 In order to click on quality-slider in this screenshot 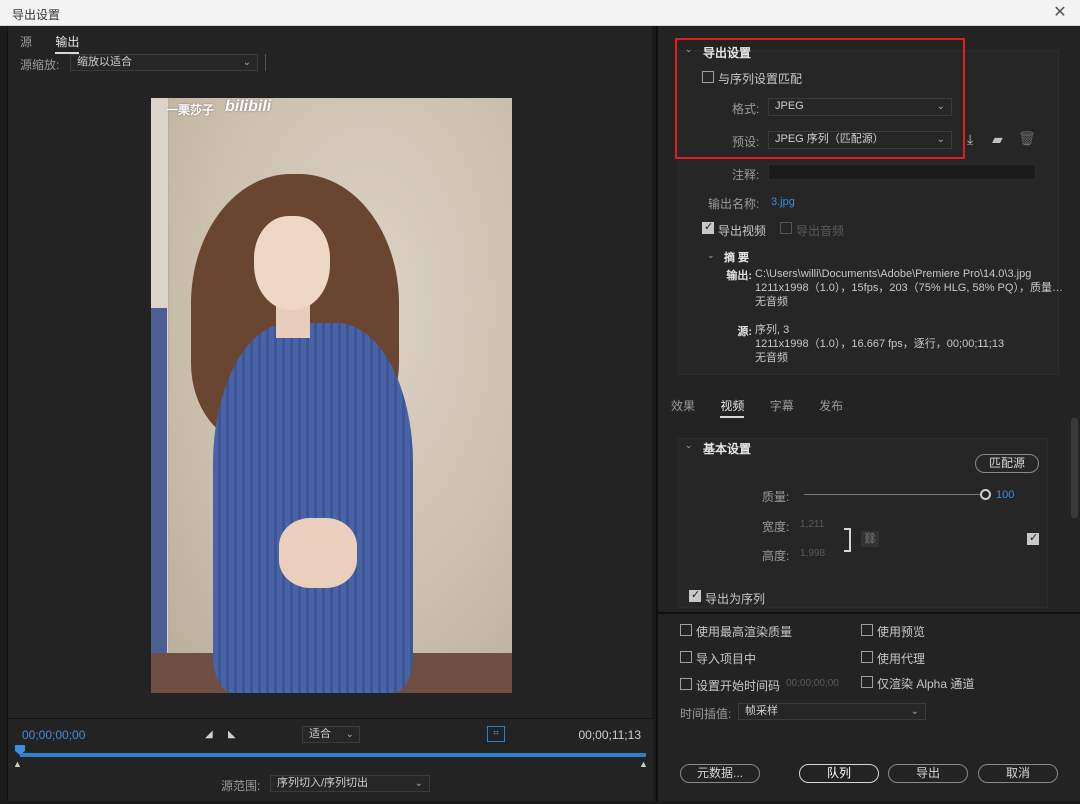, I will do `click(894, 494)`.